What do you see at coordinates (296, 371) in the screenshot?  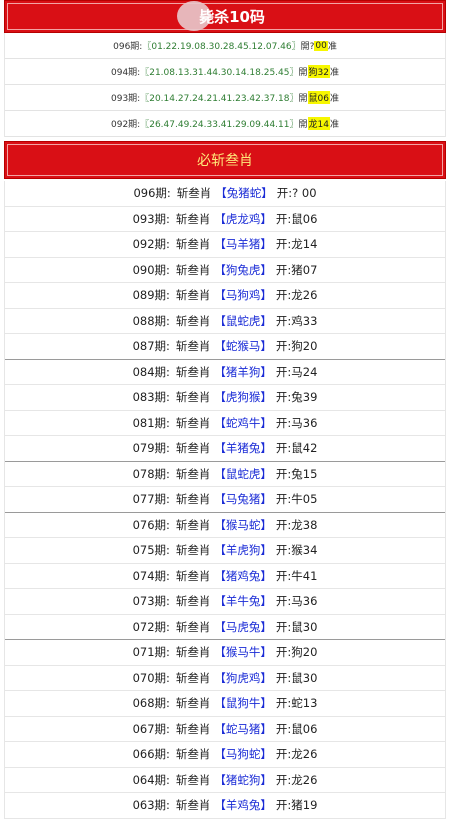 I see `open-result: 开:马24` at bounding box center [296, 371].